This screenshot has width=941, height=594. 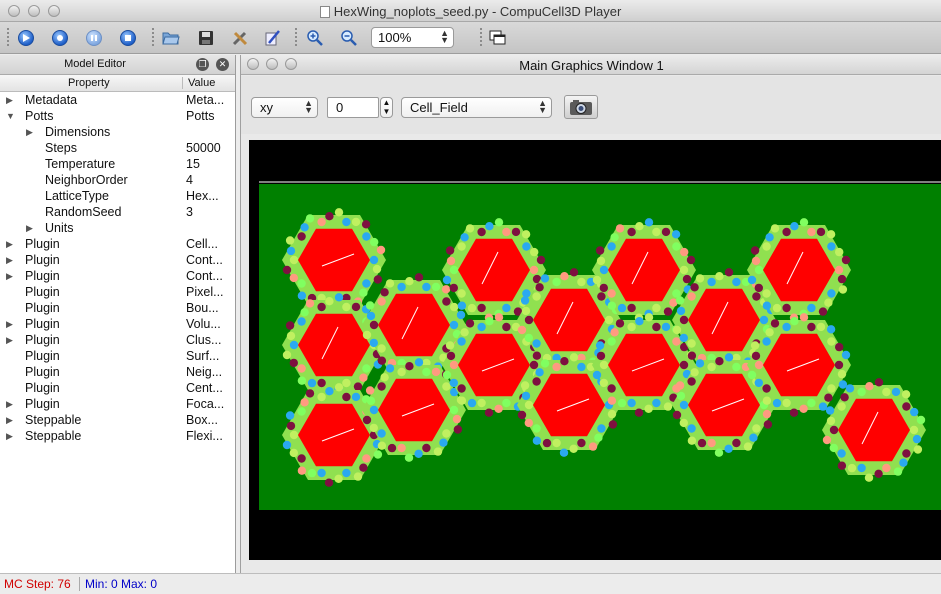 What do you see at coordinates (171, 38) in the screenshot?
I see `open-file-button` at bounding box center [171, 38].